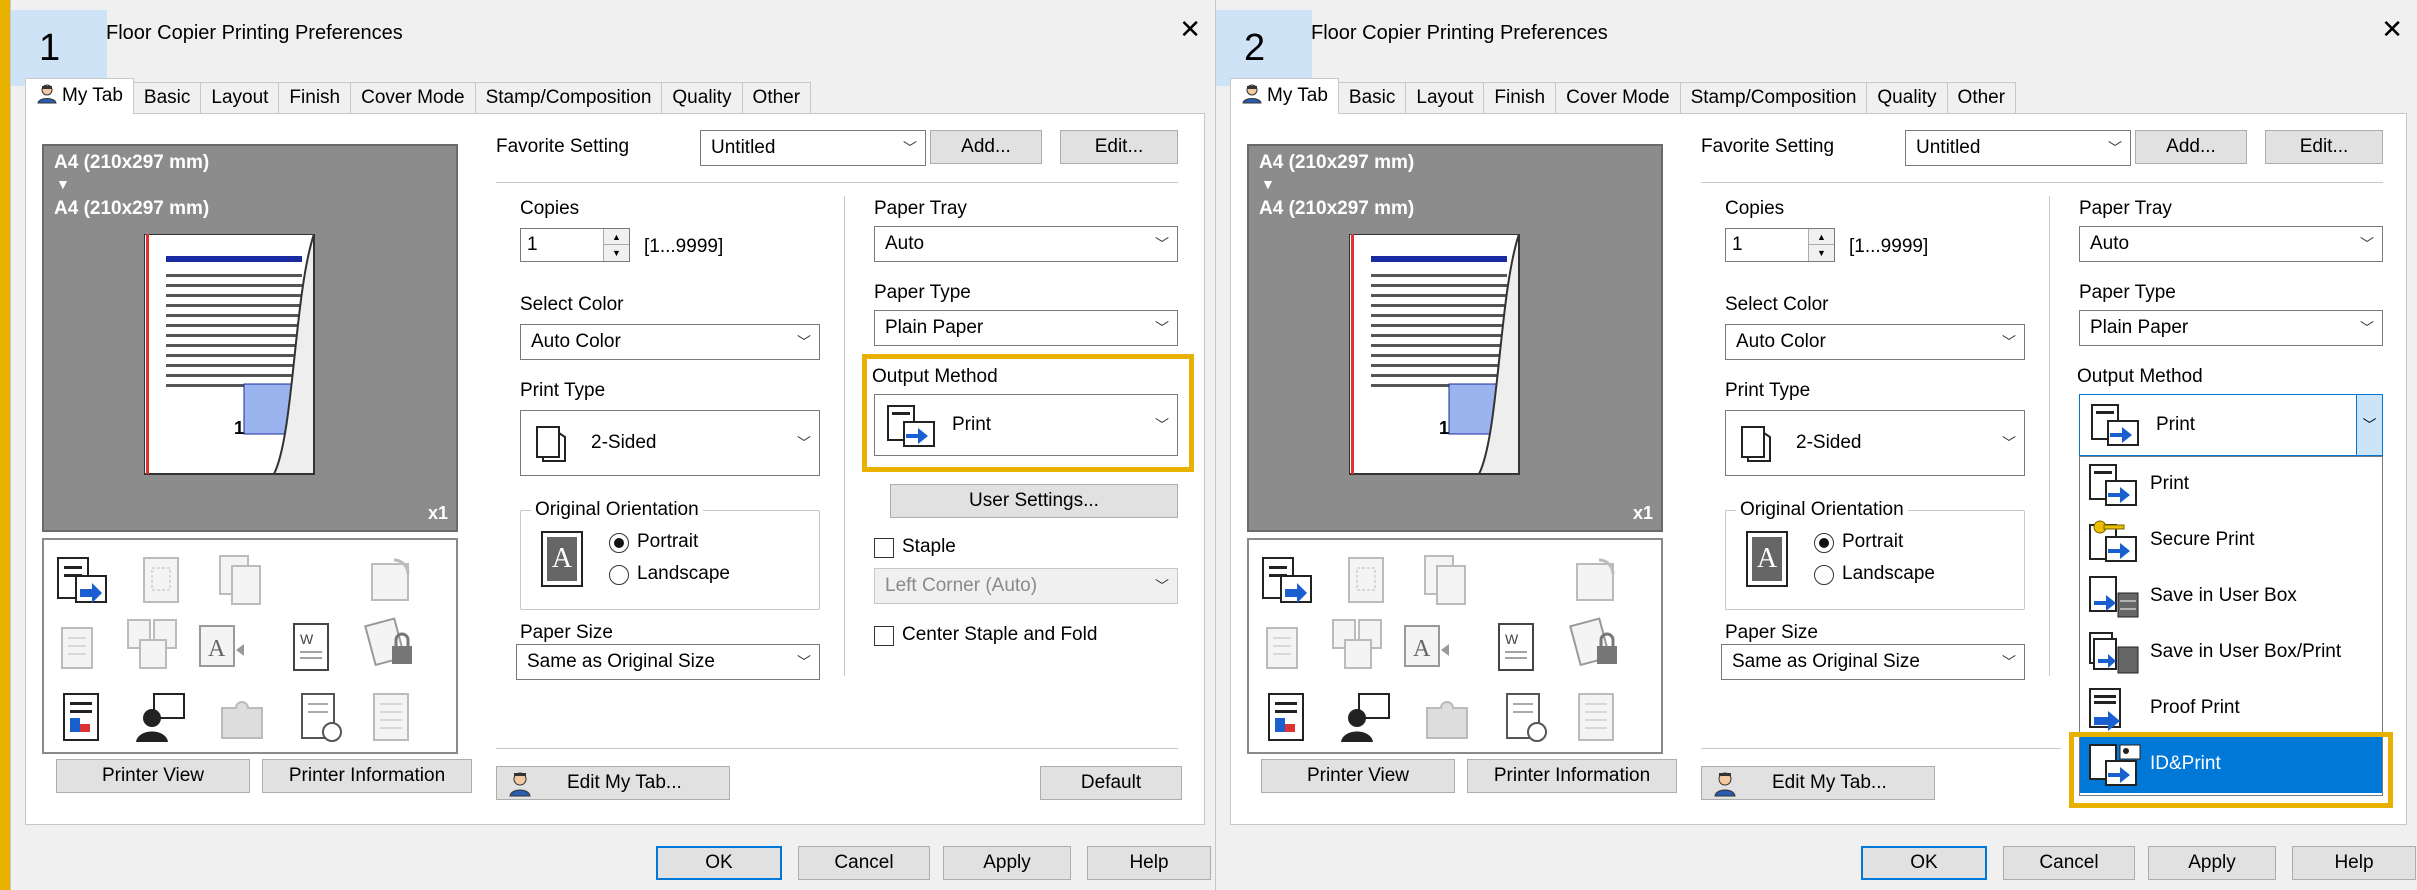 This screenshot has width=2417, height=890. Describe the element at coordinates (884, 548) in the screenshot. I see `staple-checkbox` at that location.